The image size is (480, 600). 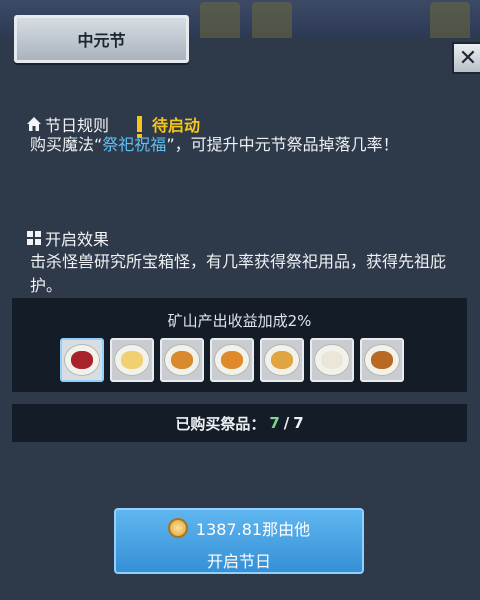 I want to click on effect-heading: 开启效果, so click(x=77, y=239).